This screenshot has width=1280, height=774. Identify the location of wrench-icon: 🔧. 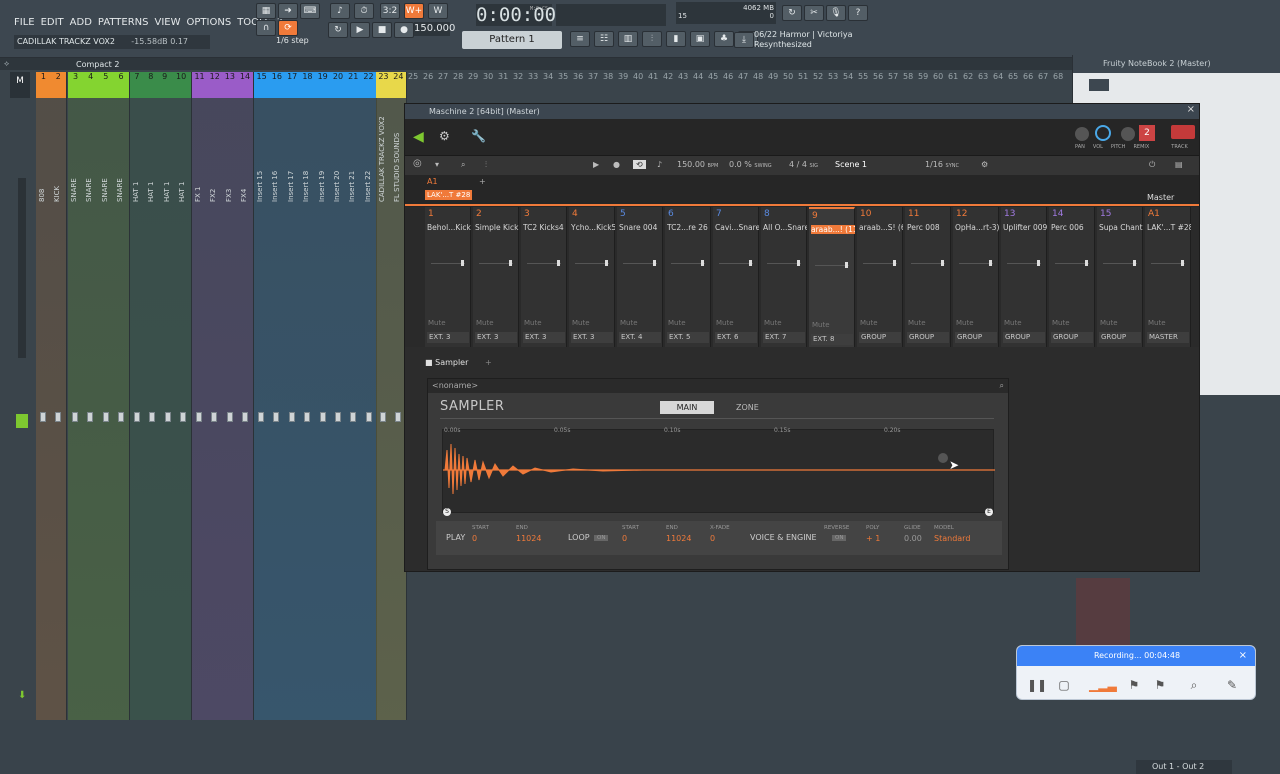
(478, 136).